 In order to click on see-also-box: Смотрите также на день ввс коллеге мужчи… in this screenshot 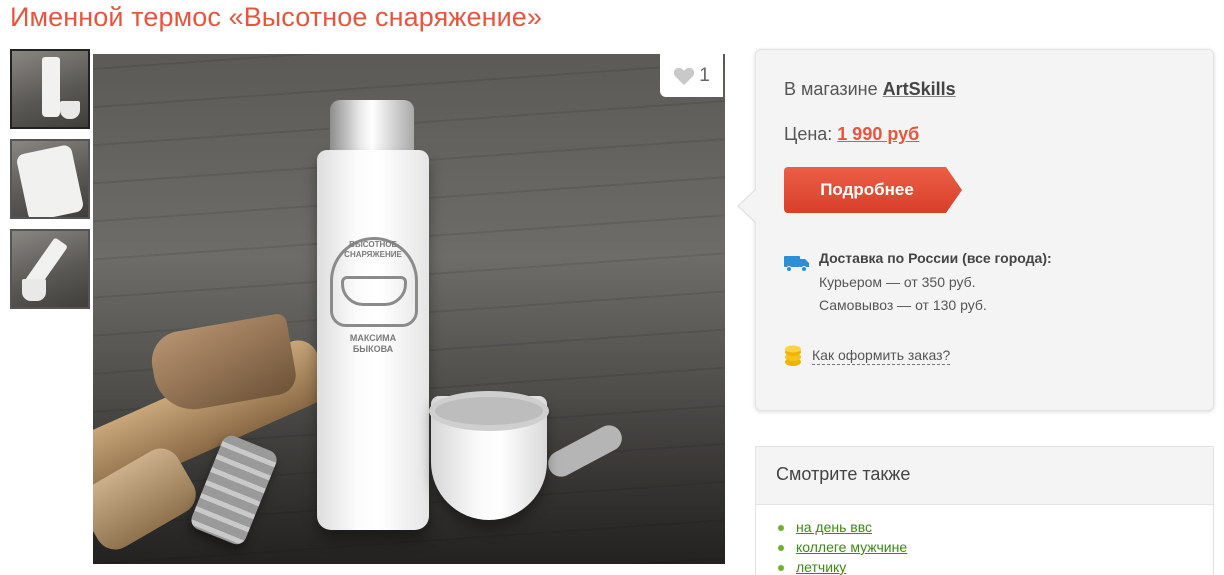, I will do `click(984, 510)`.